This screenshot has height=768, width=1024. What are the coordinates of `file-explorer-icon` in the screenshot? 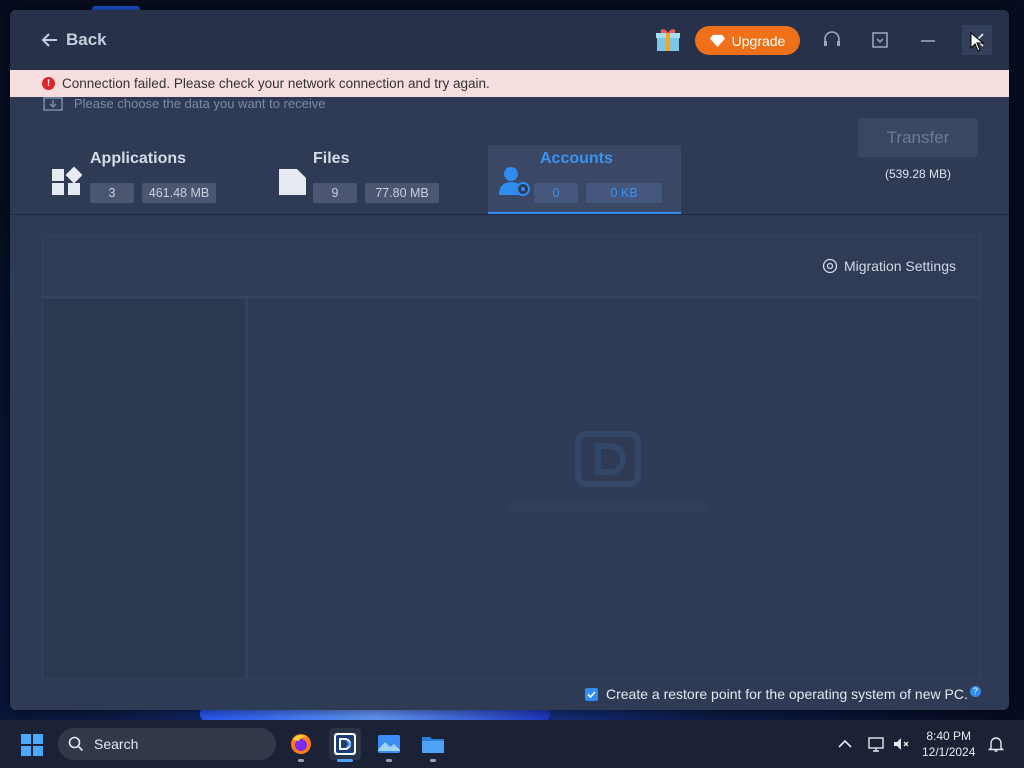 It's located at (433, 745).